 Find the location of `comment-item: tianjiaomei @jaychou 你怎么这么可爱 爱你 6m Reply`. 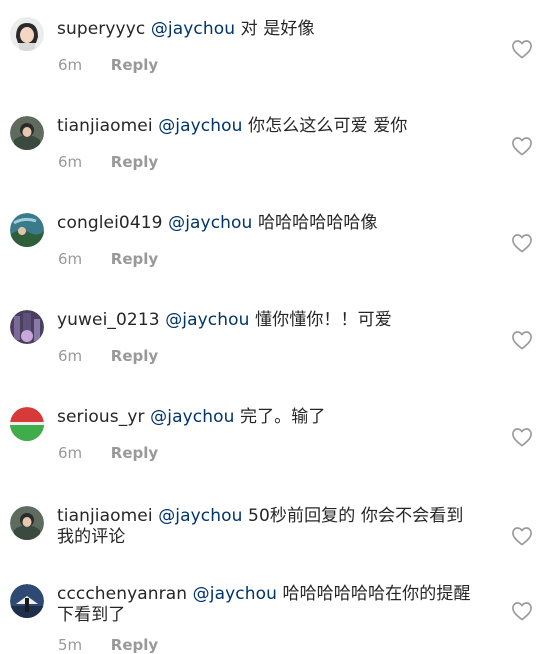

comment-item: tianjiaomei @jaychou 你怎么这么可爱 爱你 6m Reply is located at coordinates (272, 145).